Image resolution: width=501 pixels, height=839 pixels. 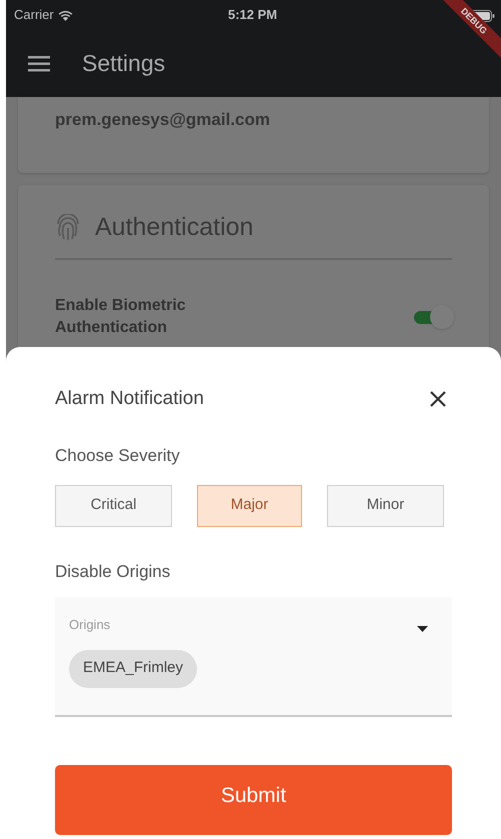 What do you see at coordinates (422, 629) in the screenshot?
I see `dropdown-arrow-icon` at bounding box center [422, 629].